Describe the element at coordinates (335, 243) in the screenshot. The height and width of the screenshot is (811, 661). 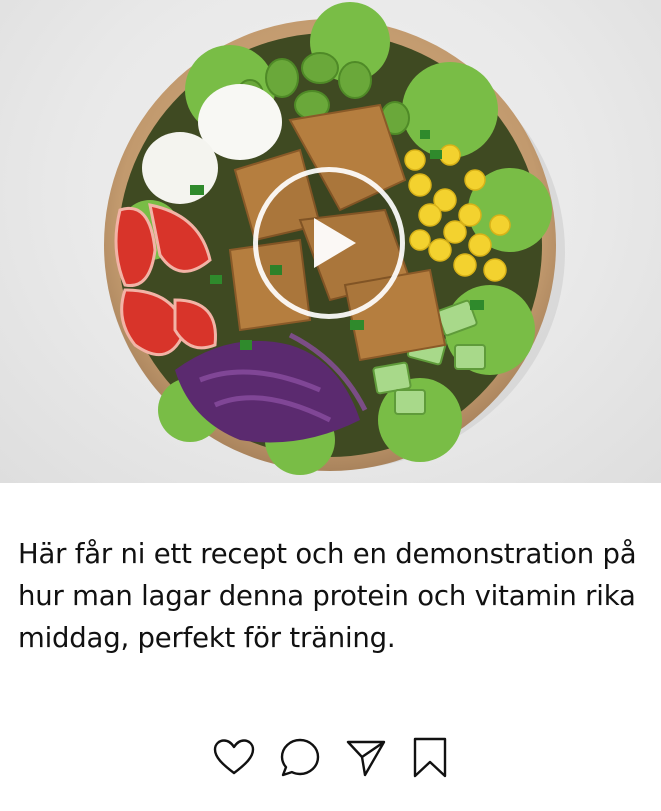
I see `play-icon` at that location.